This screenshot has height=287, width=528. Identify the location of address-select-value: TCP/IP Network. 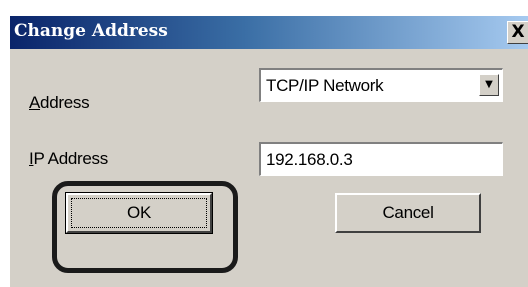
(325, 85).